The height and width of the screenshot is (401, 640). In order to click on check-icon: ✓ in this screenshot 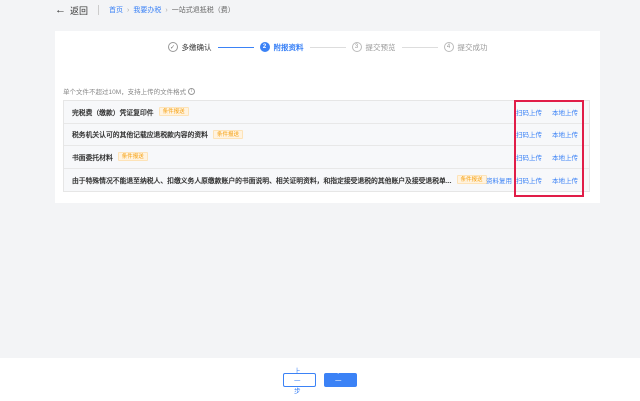, I will do `click(172, 47)`.